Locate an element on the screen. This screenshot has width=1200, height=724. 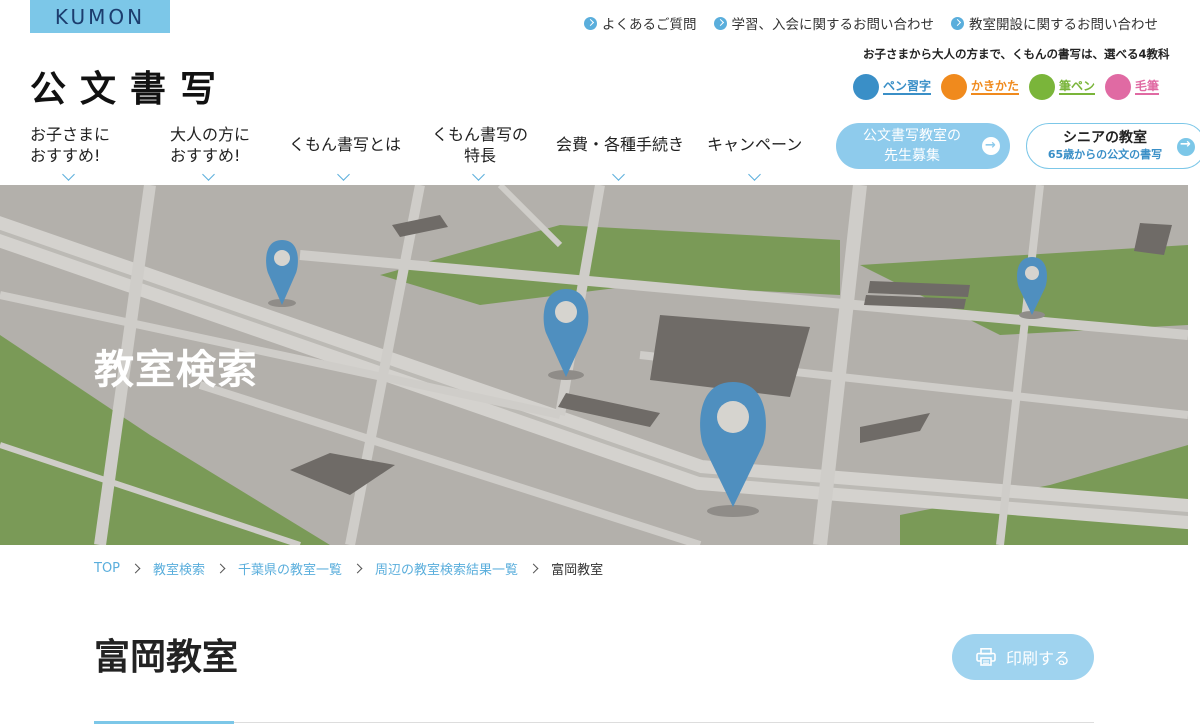
content-divider is located at coordinates (594, 722).